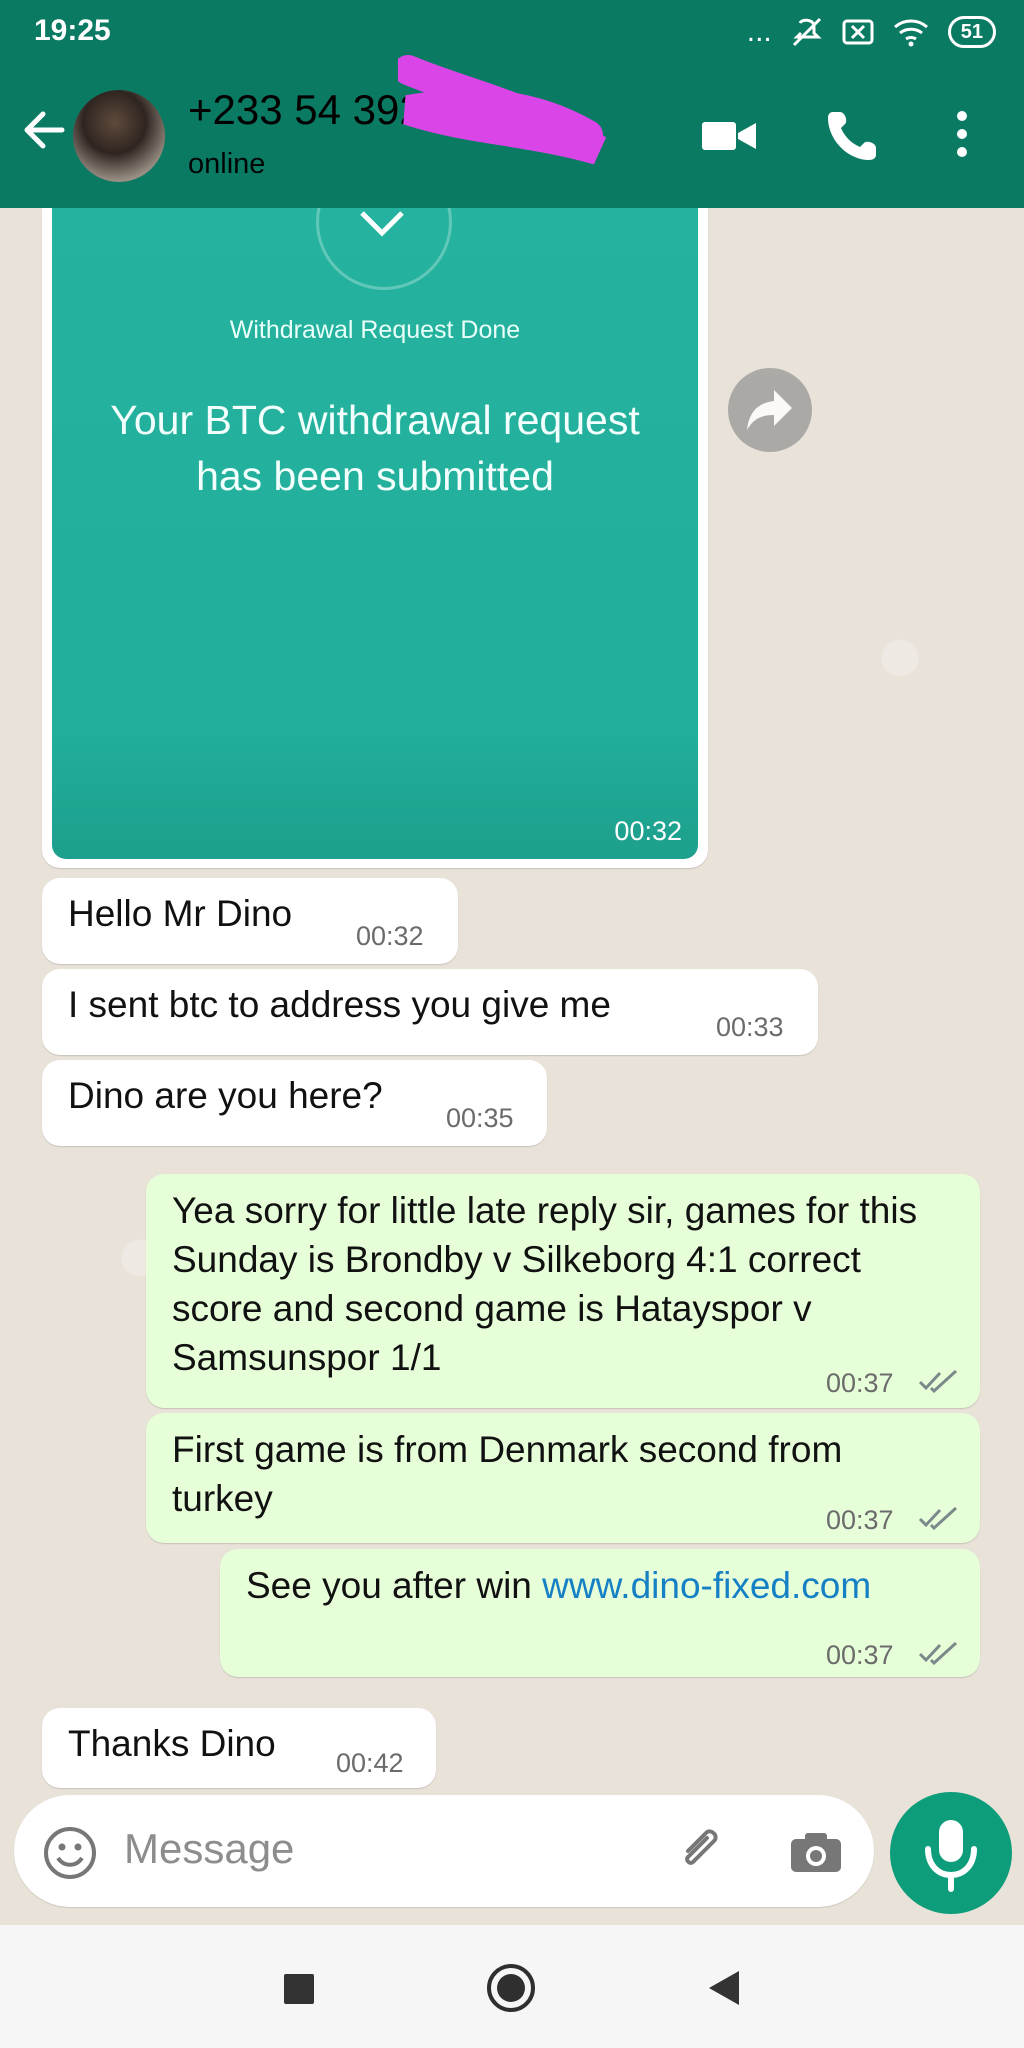  What do you see at coordinates (375, 330) in the screenshot?
I see `withdrawal-status-label: Withdrawal Request Done` at bounding box center [375, 330].